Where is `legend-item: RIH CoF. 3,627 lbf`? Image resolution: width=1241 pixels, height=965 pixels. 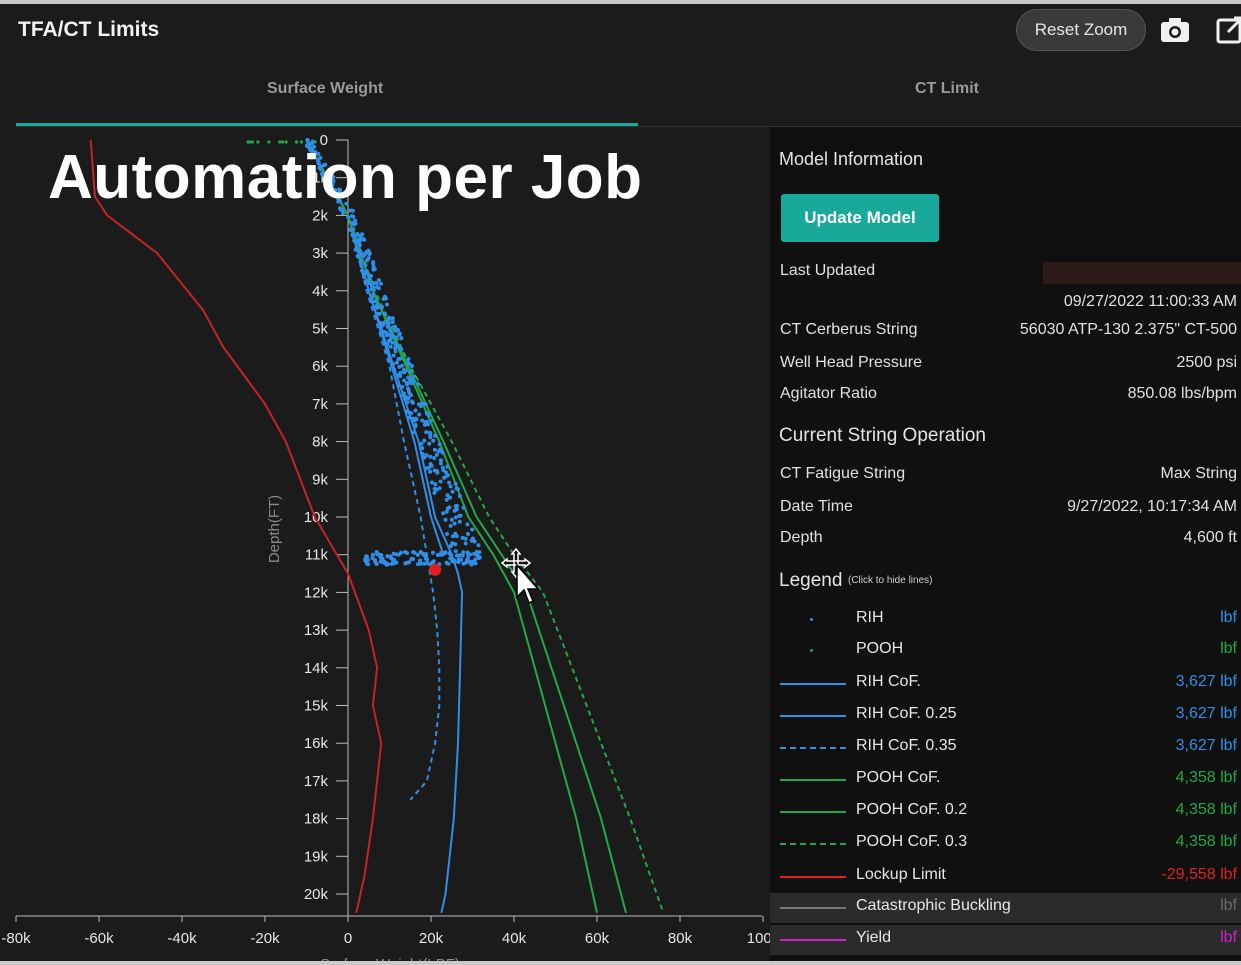
legend-item: RIH CoF. 3,627 lbf is located at coordinates (1005, 684).